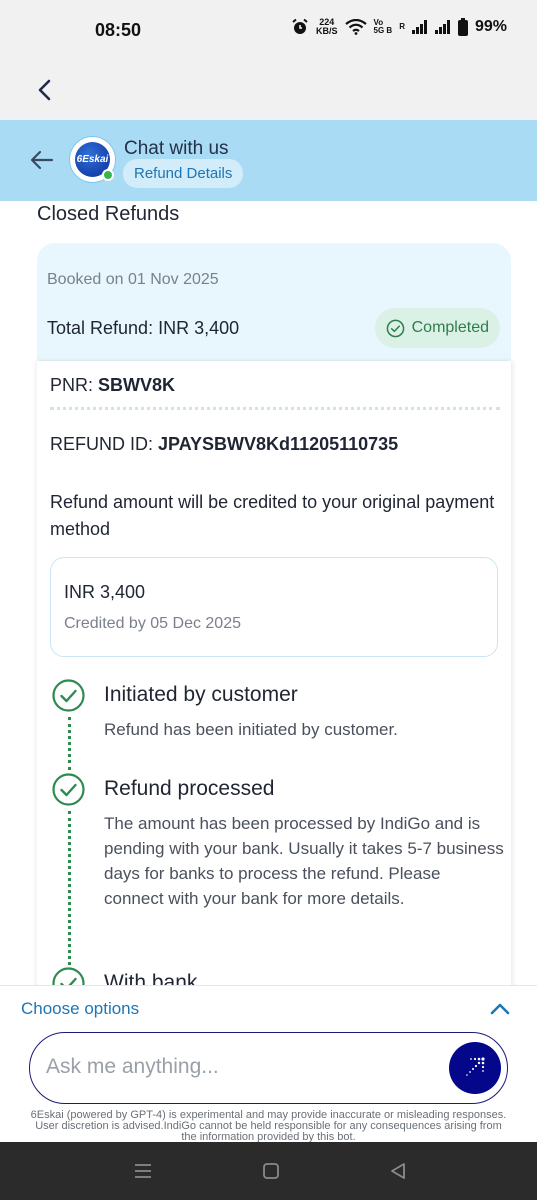 The image size is (537, 1200). Describe the element at coordinates (46, 90) in the screenshot. I see `back-chevron-icon` at that location.